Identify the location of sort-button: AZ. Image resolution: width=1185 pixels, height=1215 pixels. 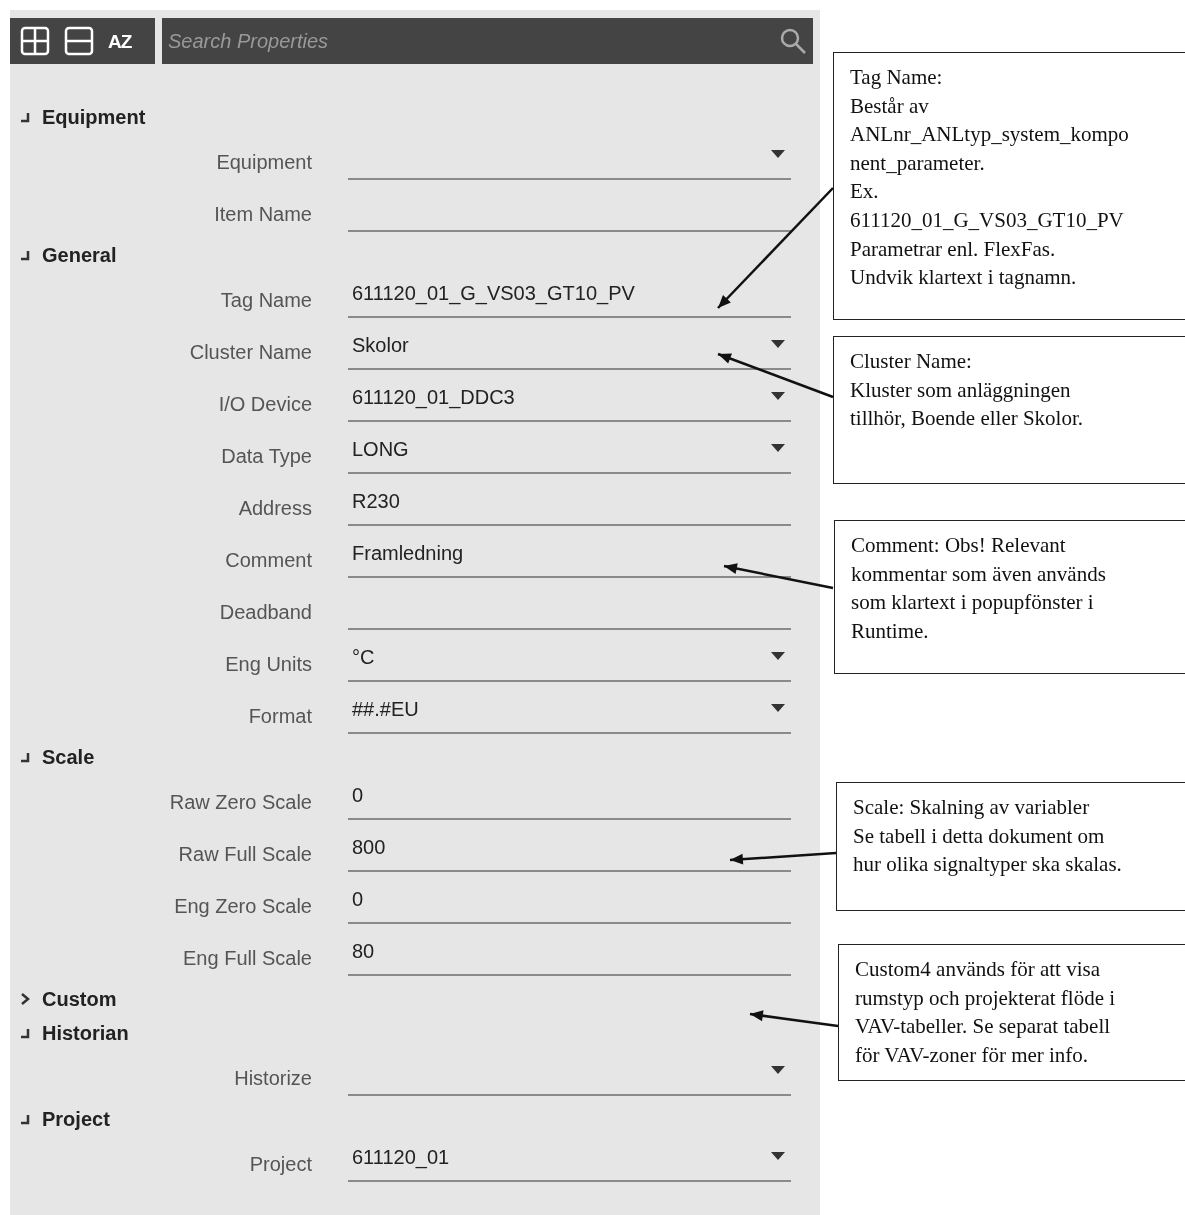
(120, 41).